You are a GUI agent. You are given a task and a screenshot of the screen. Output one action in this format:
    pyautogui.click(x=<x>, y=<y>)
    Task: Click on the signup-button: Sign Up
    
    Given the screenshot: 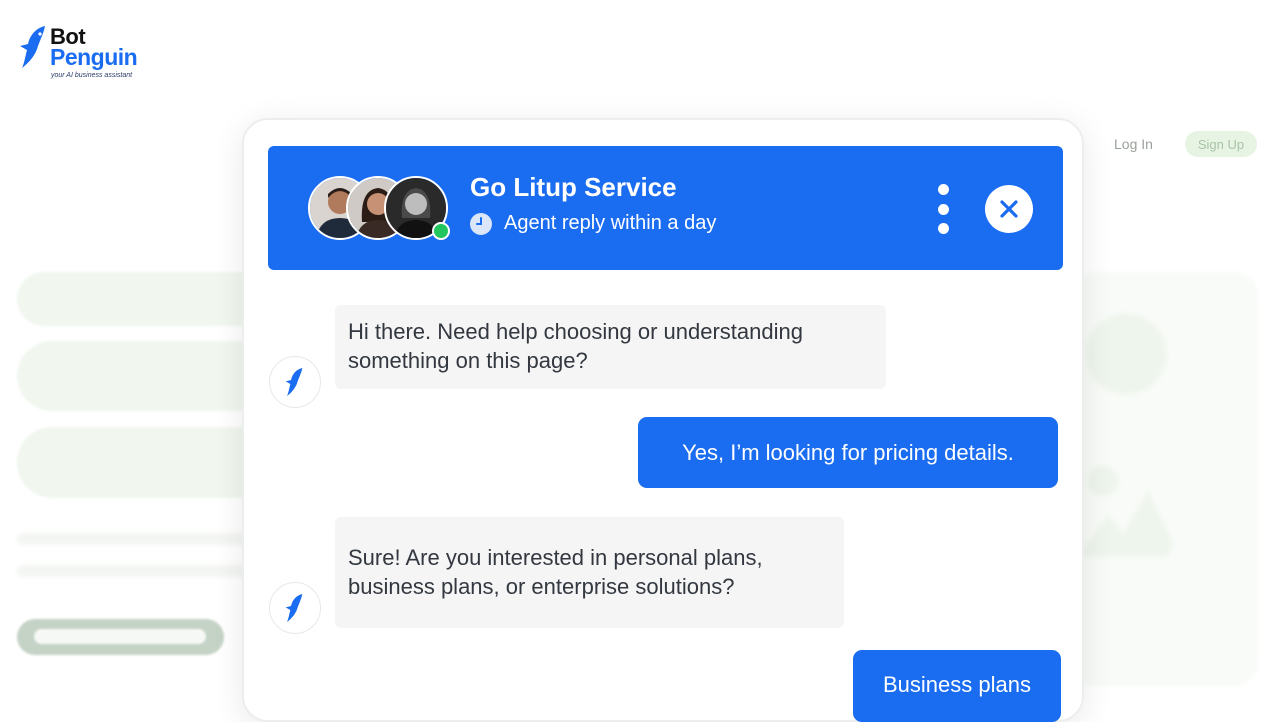 What is the action you would take?
    pyautogui.click(x=1221, y=144)
    